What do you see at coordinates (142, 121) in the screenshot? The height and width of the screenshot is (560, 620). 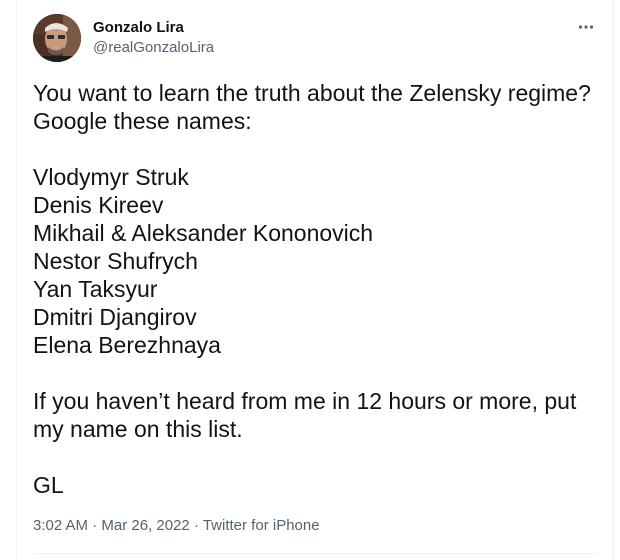 I see `tweet-line: Google these names:` at bounding box center [142, 121].